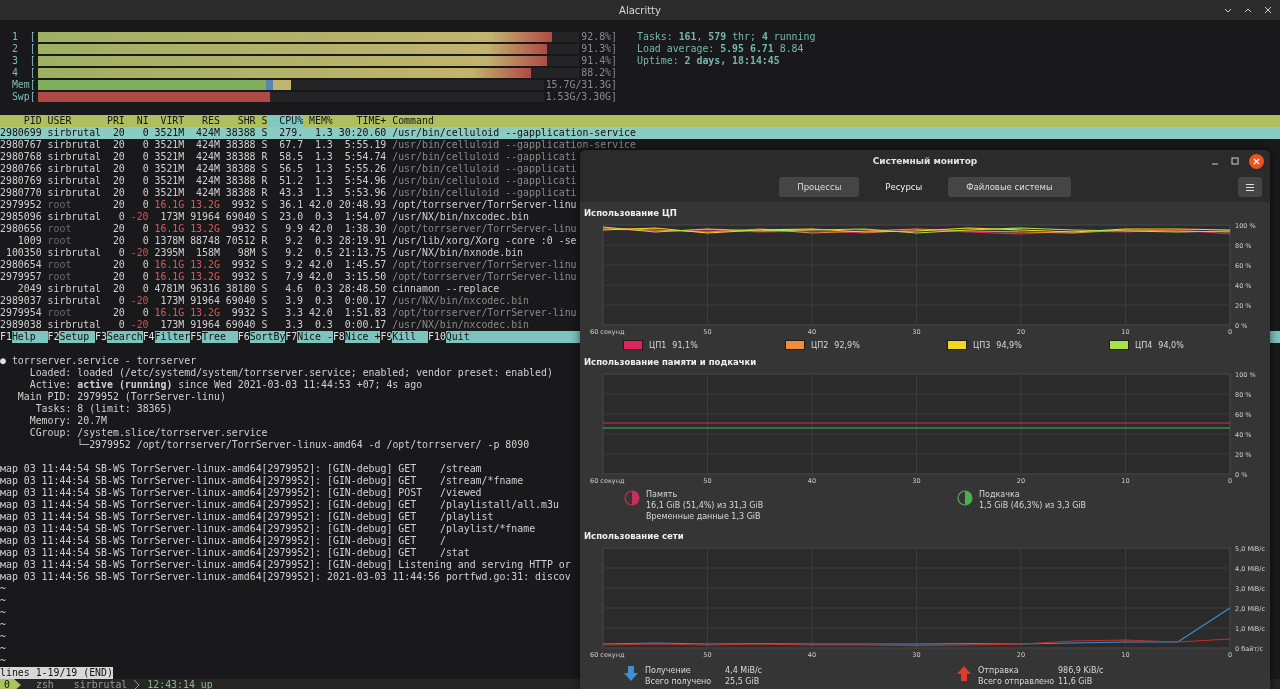 Image resolution: width=1280 pixels, height=689 pixels. I want to click on field-value: active (running) since Wed 2021-03-03 11:44:53 +07; 4s ago, so click(250, 385).